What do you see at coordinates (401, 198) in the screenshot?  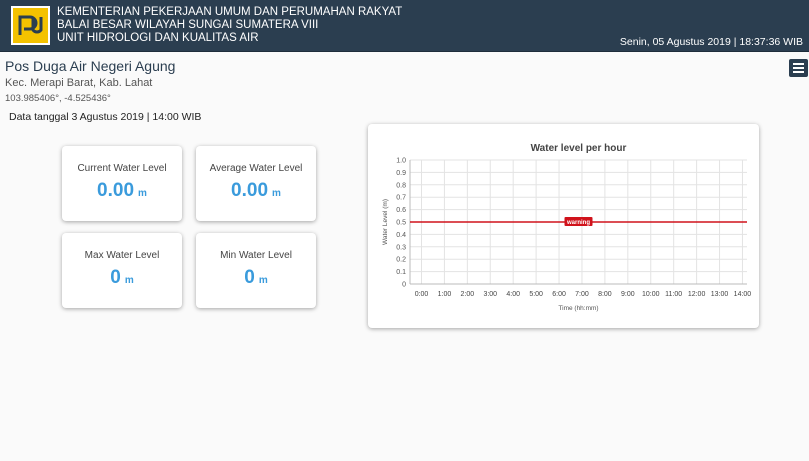 I see `y-tick-label: 0.7` at bounding box center [401, 198].